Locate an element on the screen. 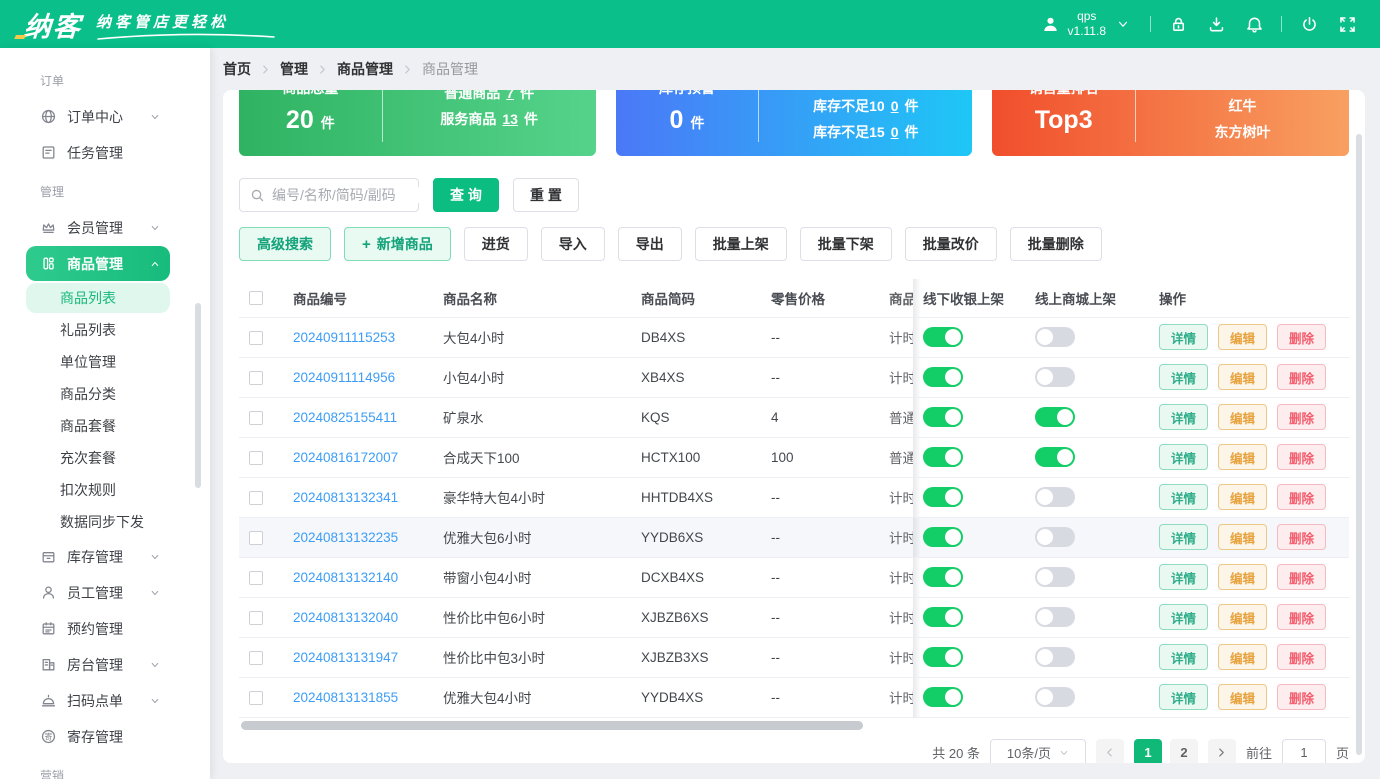  进货-button: 进货 is located at coordinates (495, 244).